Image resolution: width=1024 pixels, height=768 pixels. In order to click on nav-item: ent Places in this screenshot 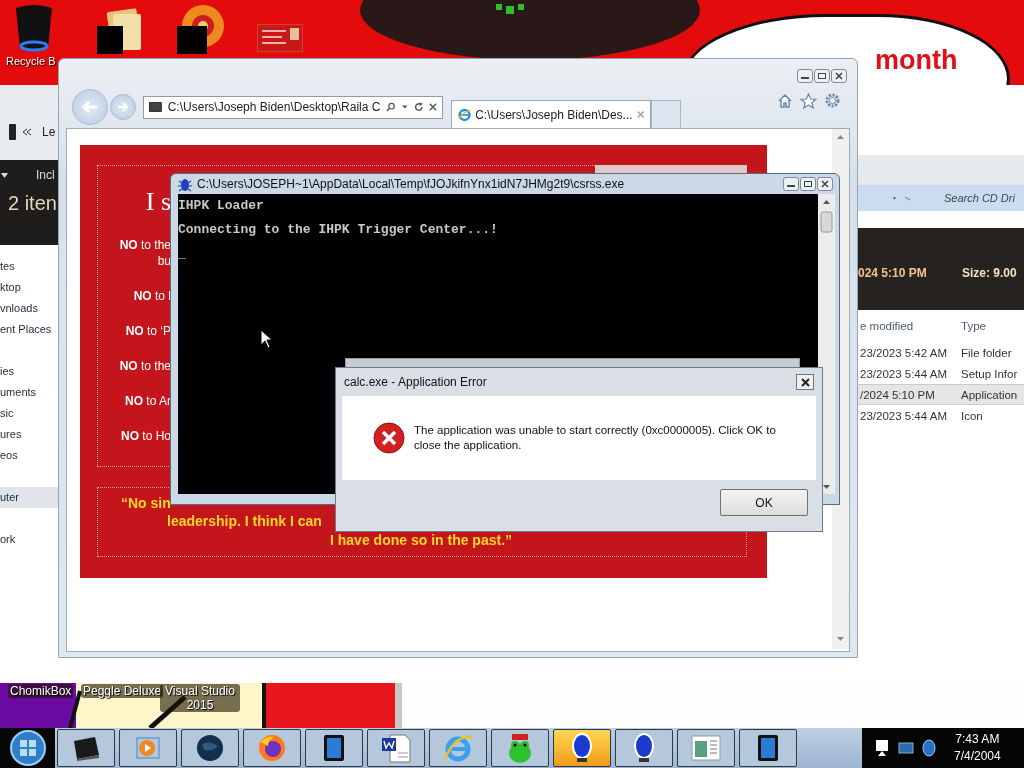, I will do `click(29, 329)`.